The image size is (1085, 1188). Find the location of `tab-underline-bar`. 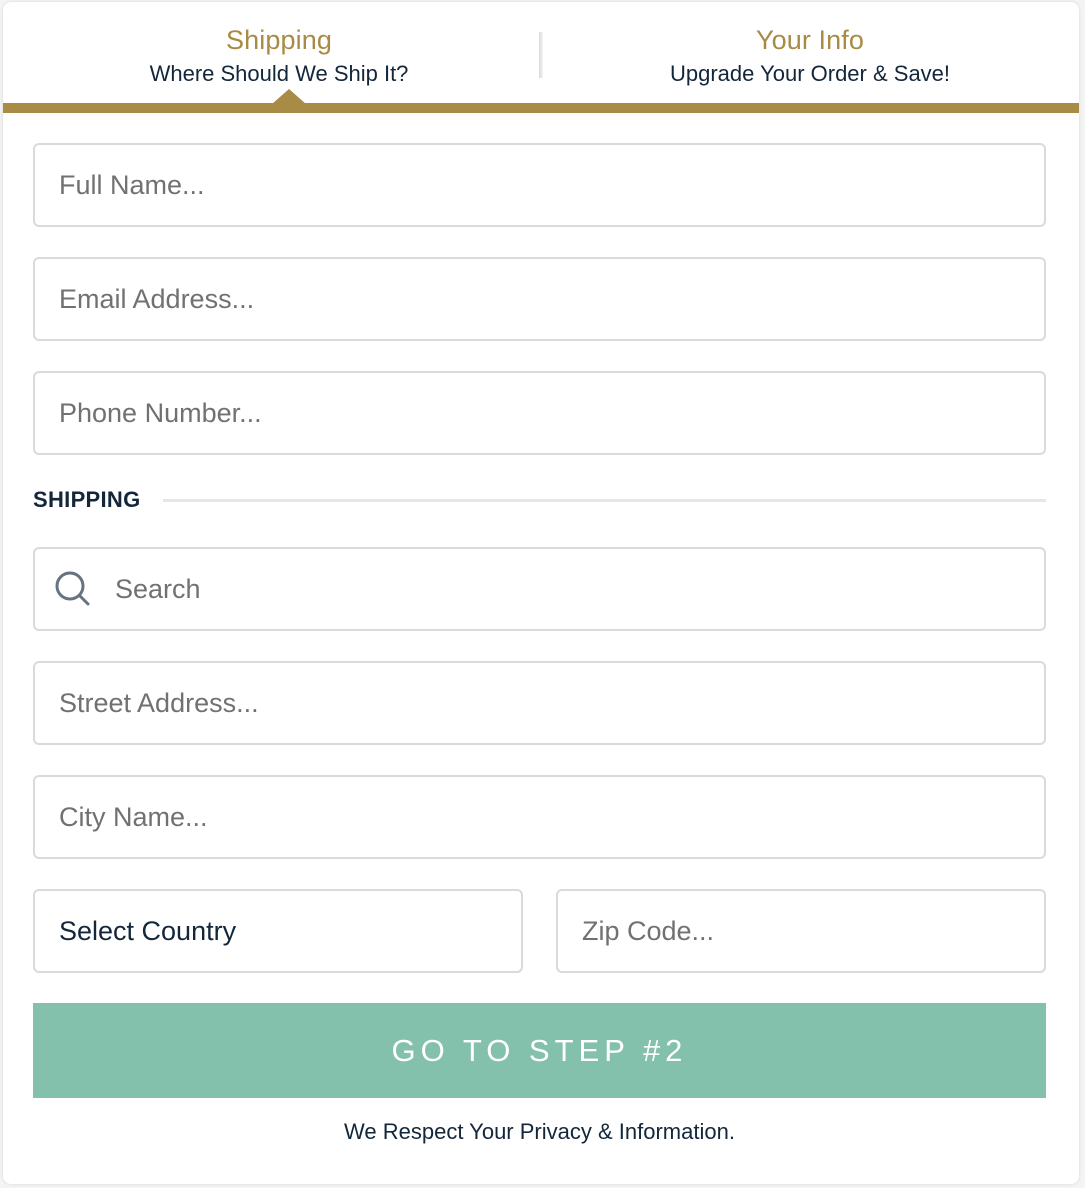

tab-underline-bar is located at coordinates (541, 108).